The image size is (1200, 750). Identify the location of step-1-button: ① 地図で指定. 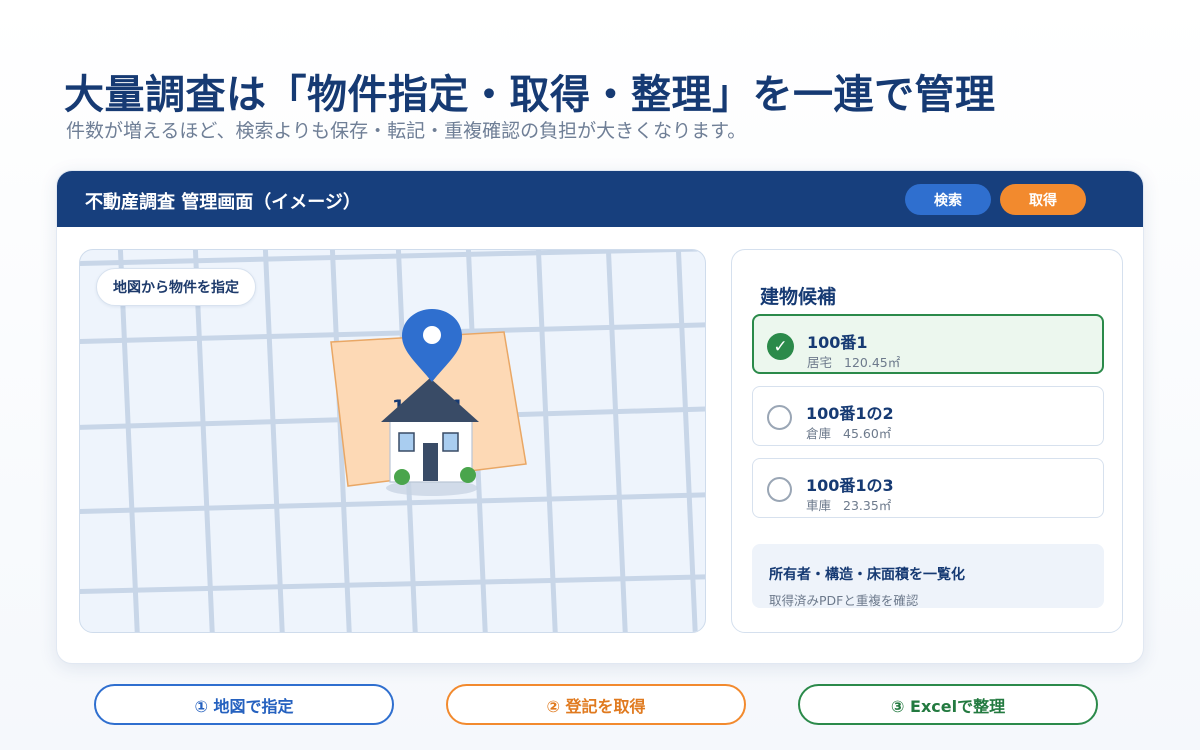
(244, 704).